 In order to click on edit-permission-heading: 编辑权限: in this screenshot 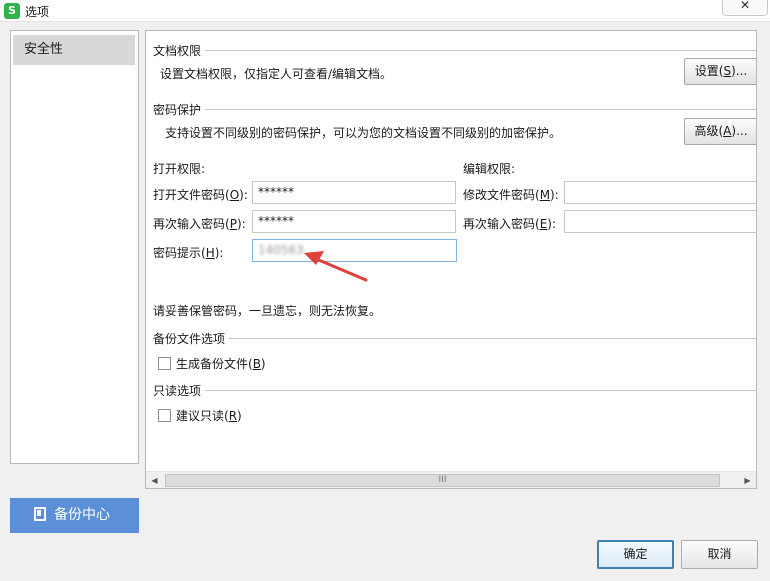, I will do `click(489, 169)`.